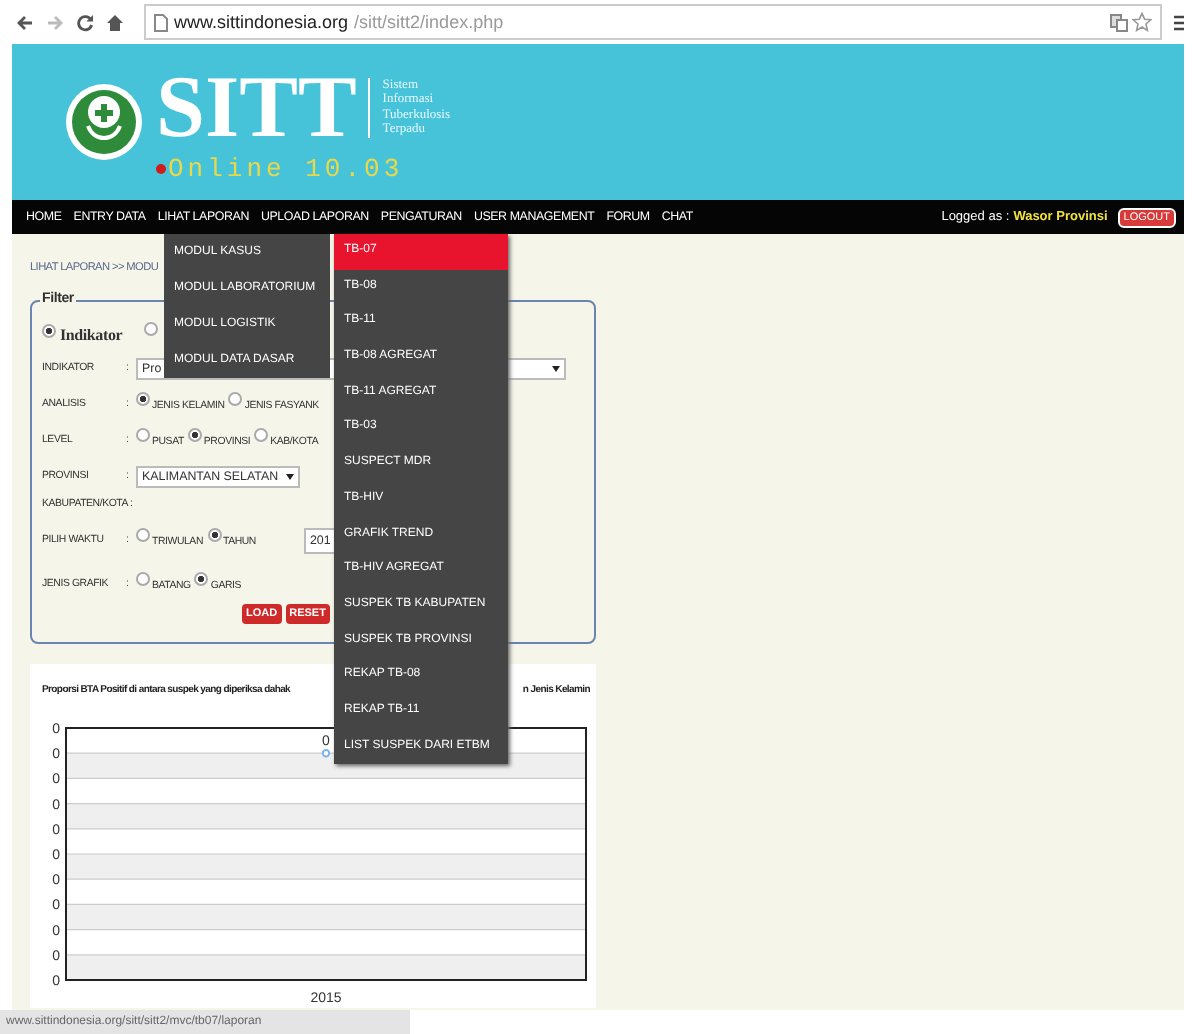 The image size is (1192, 1034). I want to click on home-icon, so click(115, 22).